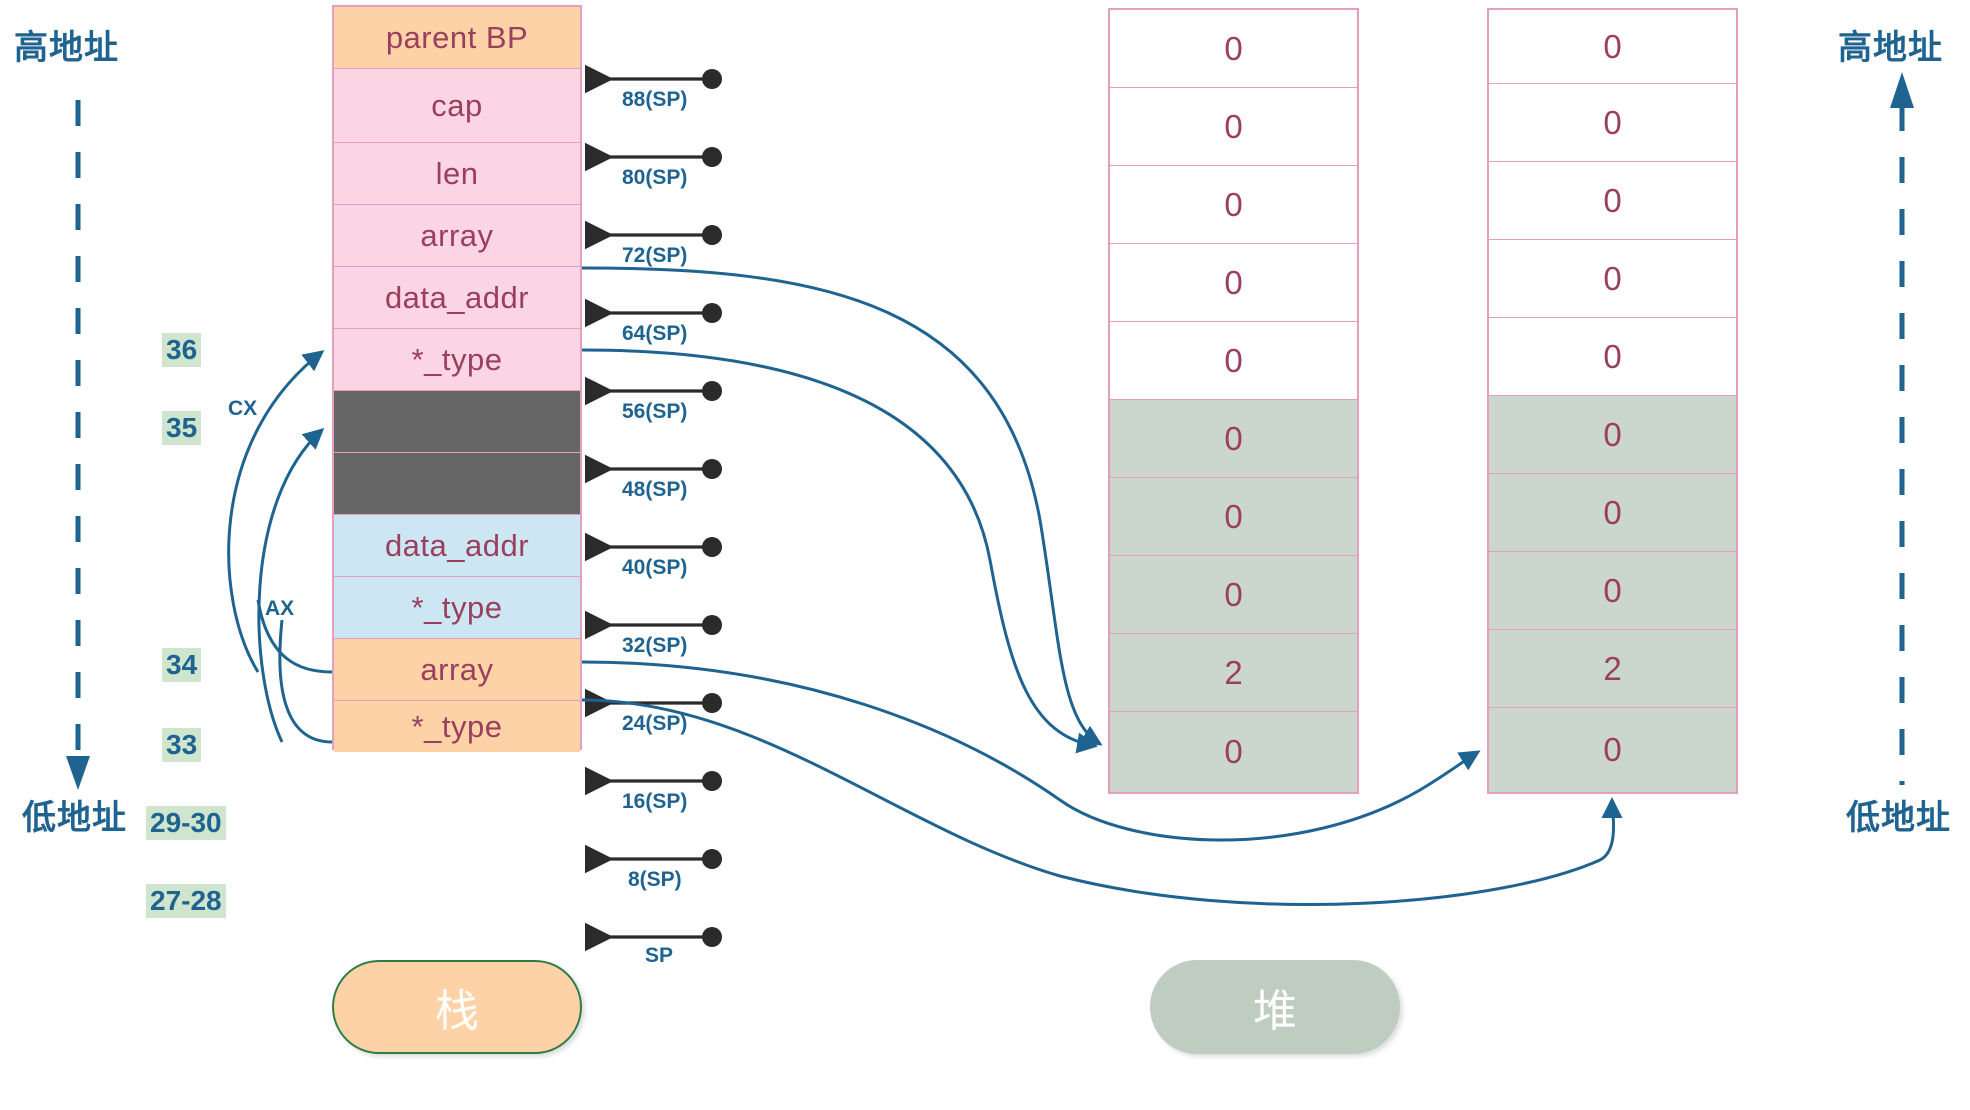 The width and height of the screenshot is (1970, 1110). What do you see at coordinates (182, 350) in the screenshot?
I see `line-number-badge-36: 36` at bounding box center [182, 350].